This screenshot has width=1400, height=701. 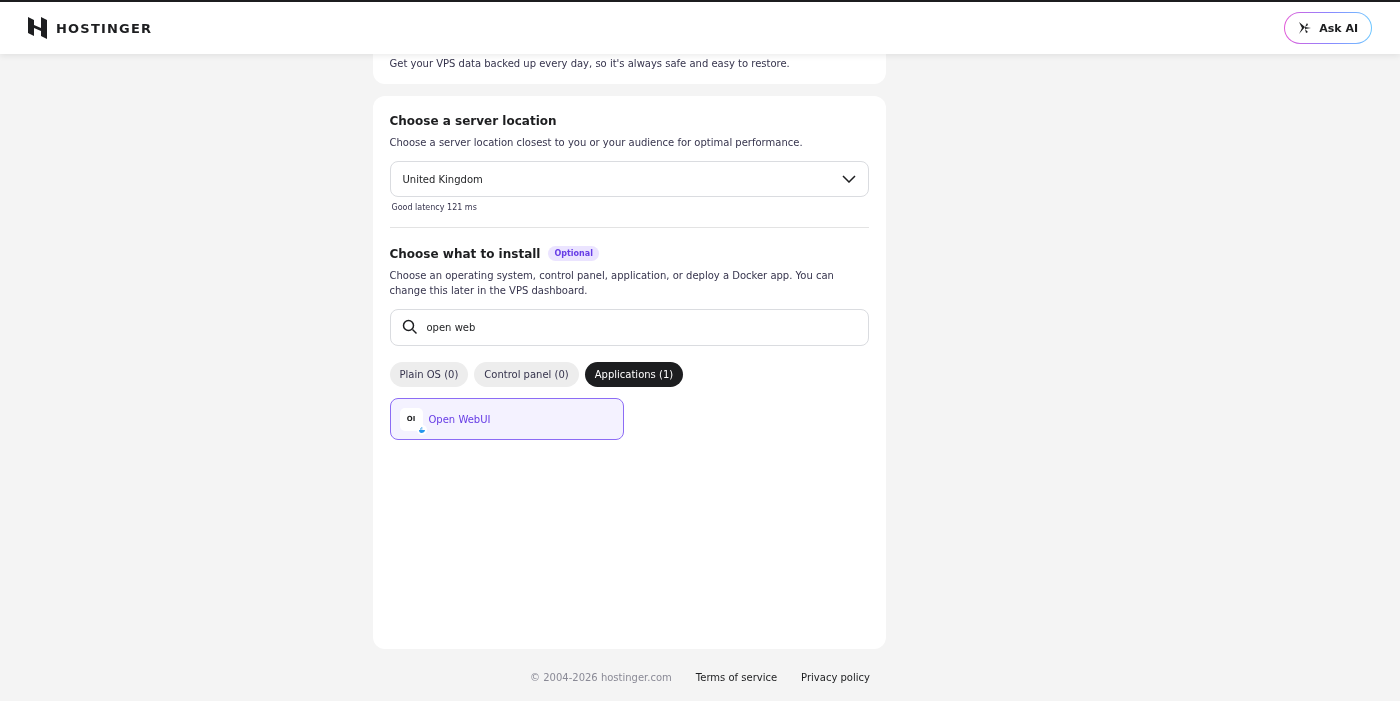 What do you see at coordinates (465, 253) in the screenshot?
I see `section-title: Choose what to install` at bounding box center [465, 253].